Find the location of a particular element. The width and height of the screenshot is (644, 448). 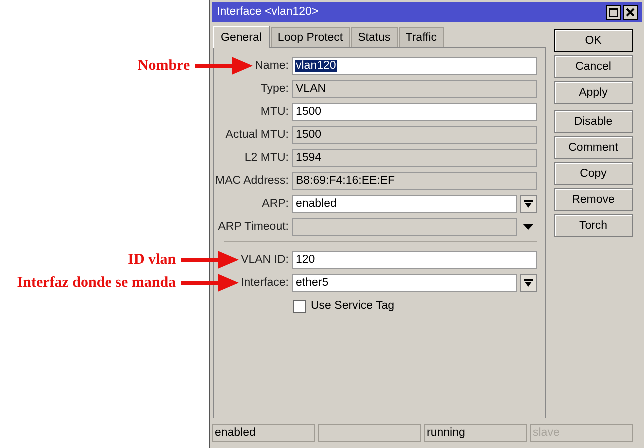

annotation-text: Nombre is located at coordinates (164, 66).